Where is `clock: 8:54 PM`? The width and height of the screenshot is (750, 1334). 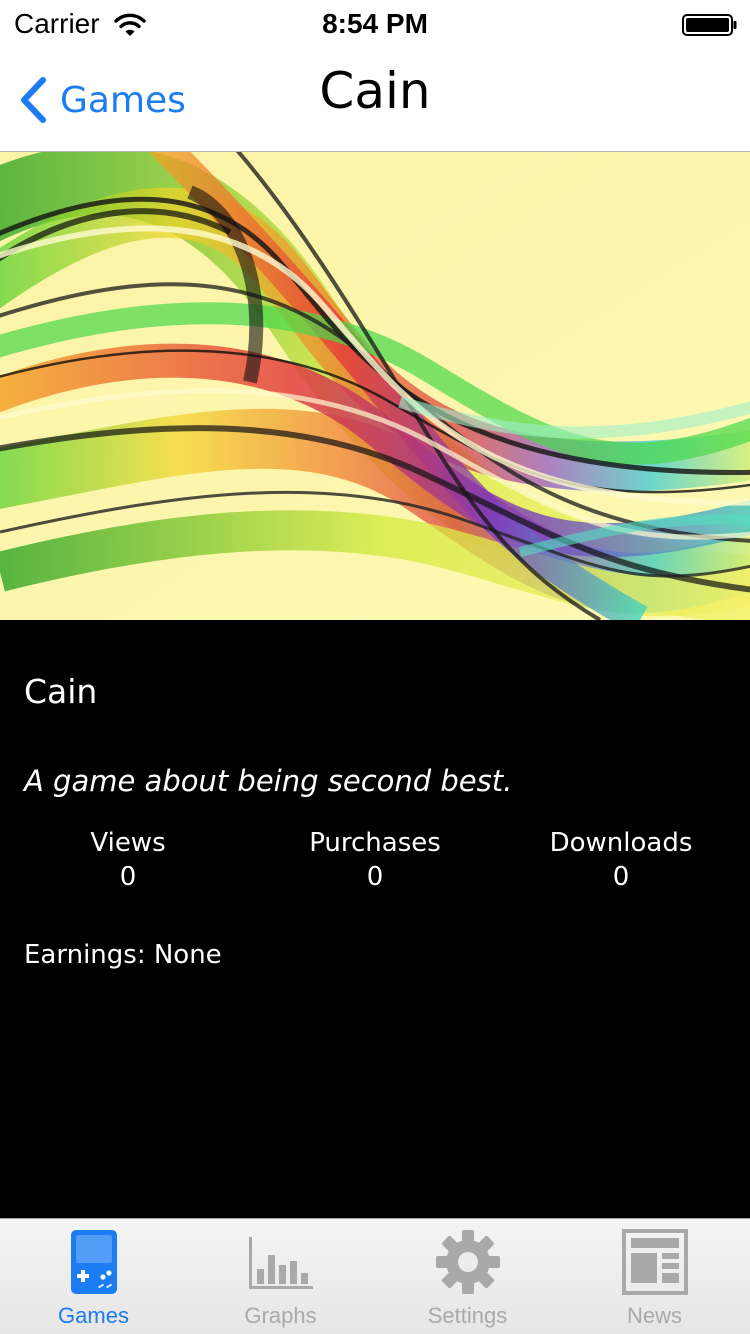 clock: 8:54 PM is located at coordinates (375, 23).